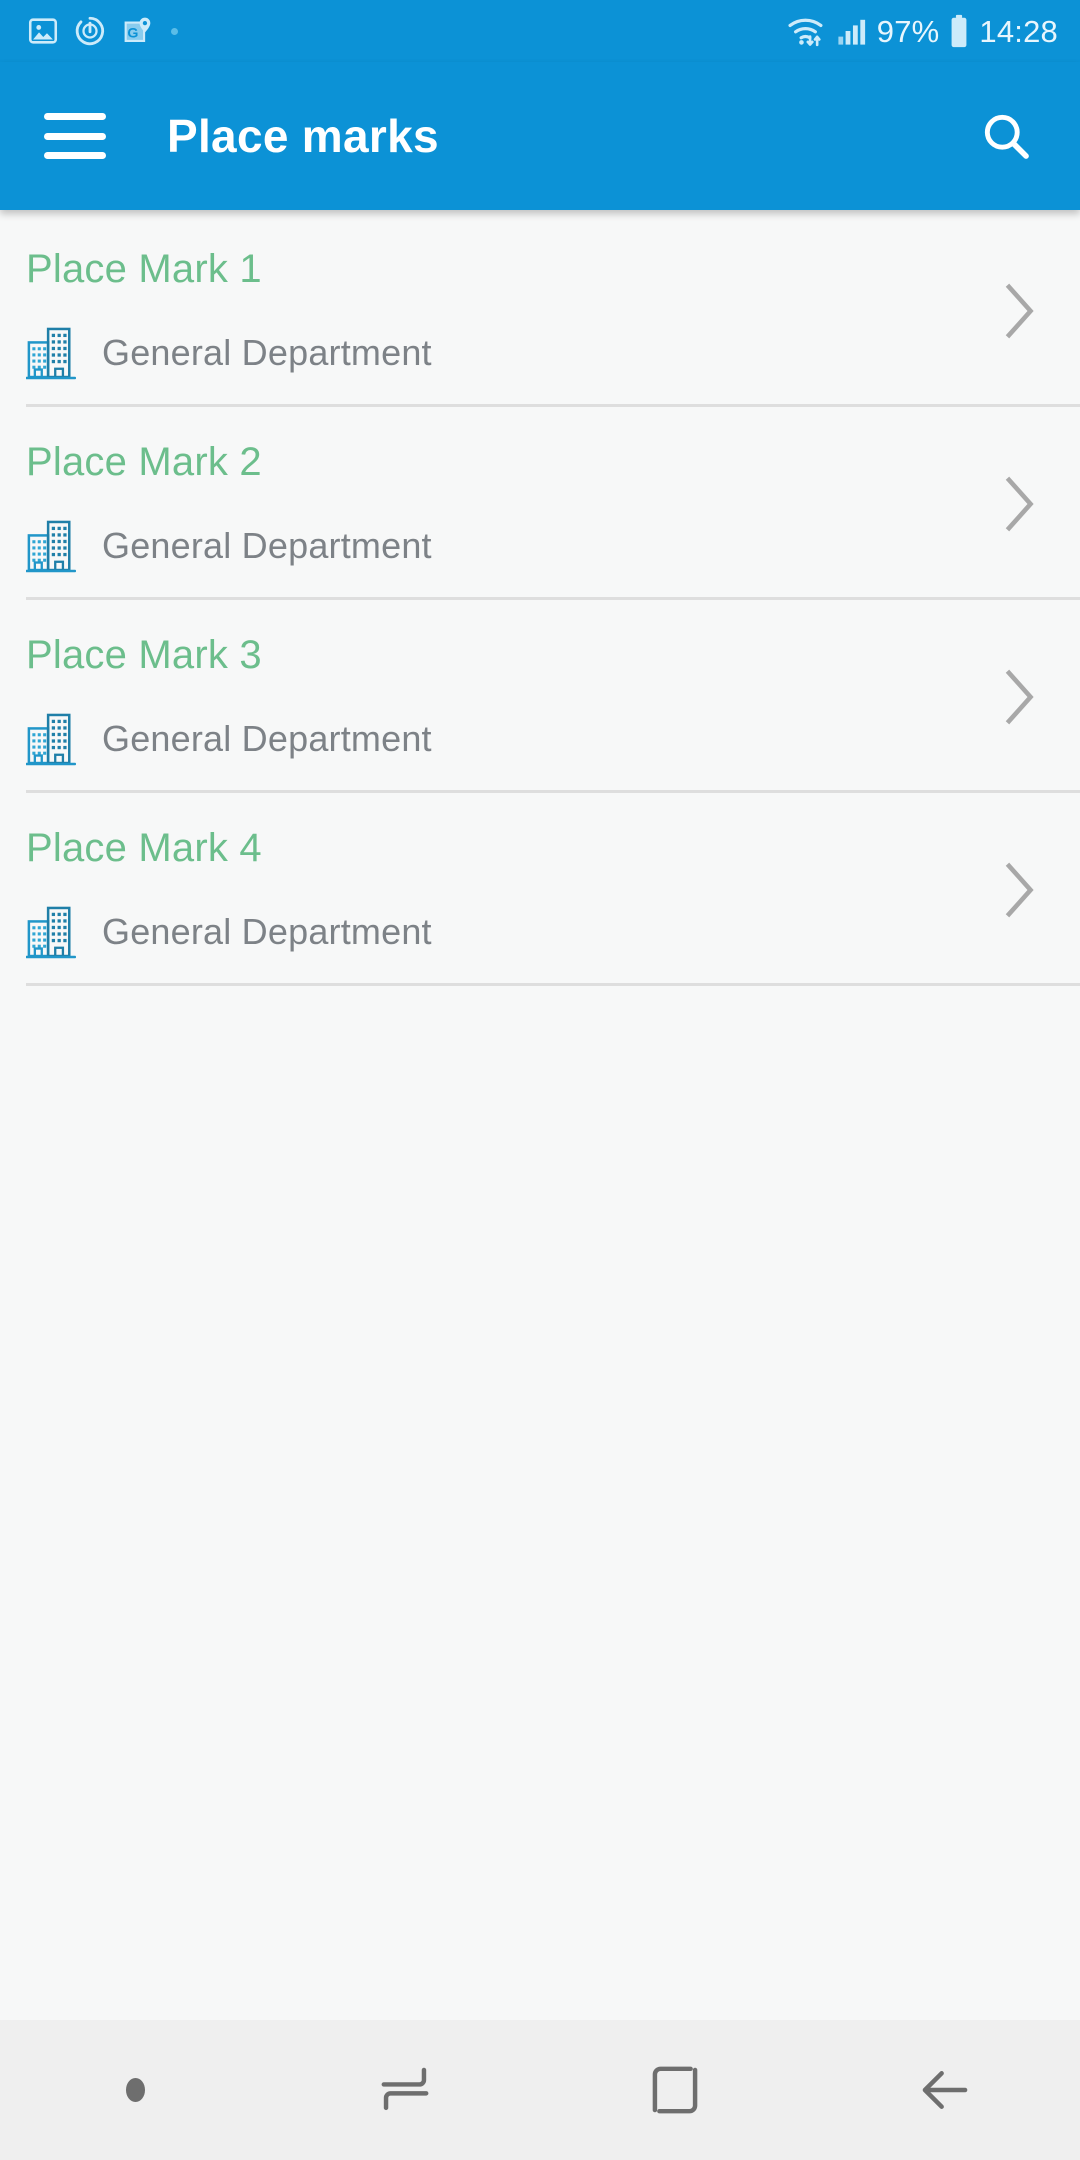 The height and width of the screenshot is (2160, 1080). Describe the element at coordinates (75, 136) in the screenshot. I see `hamburger-menu-icon` at that location.